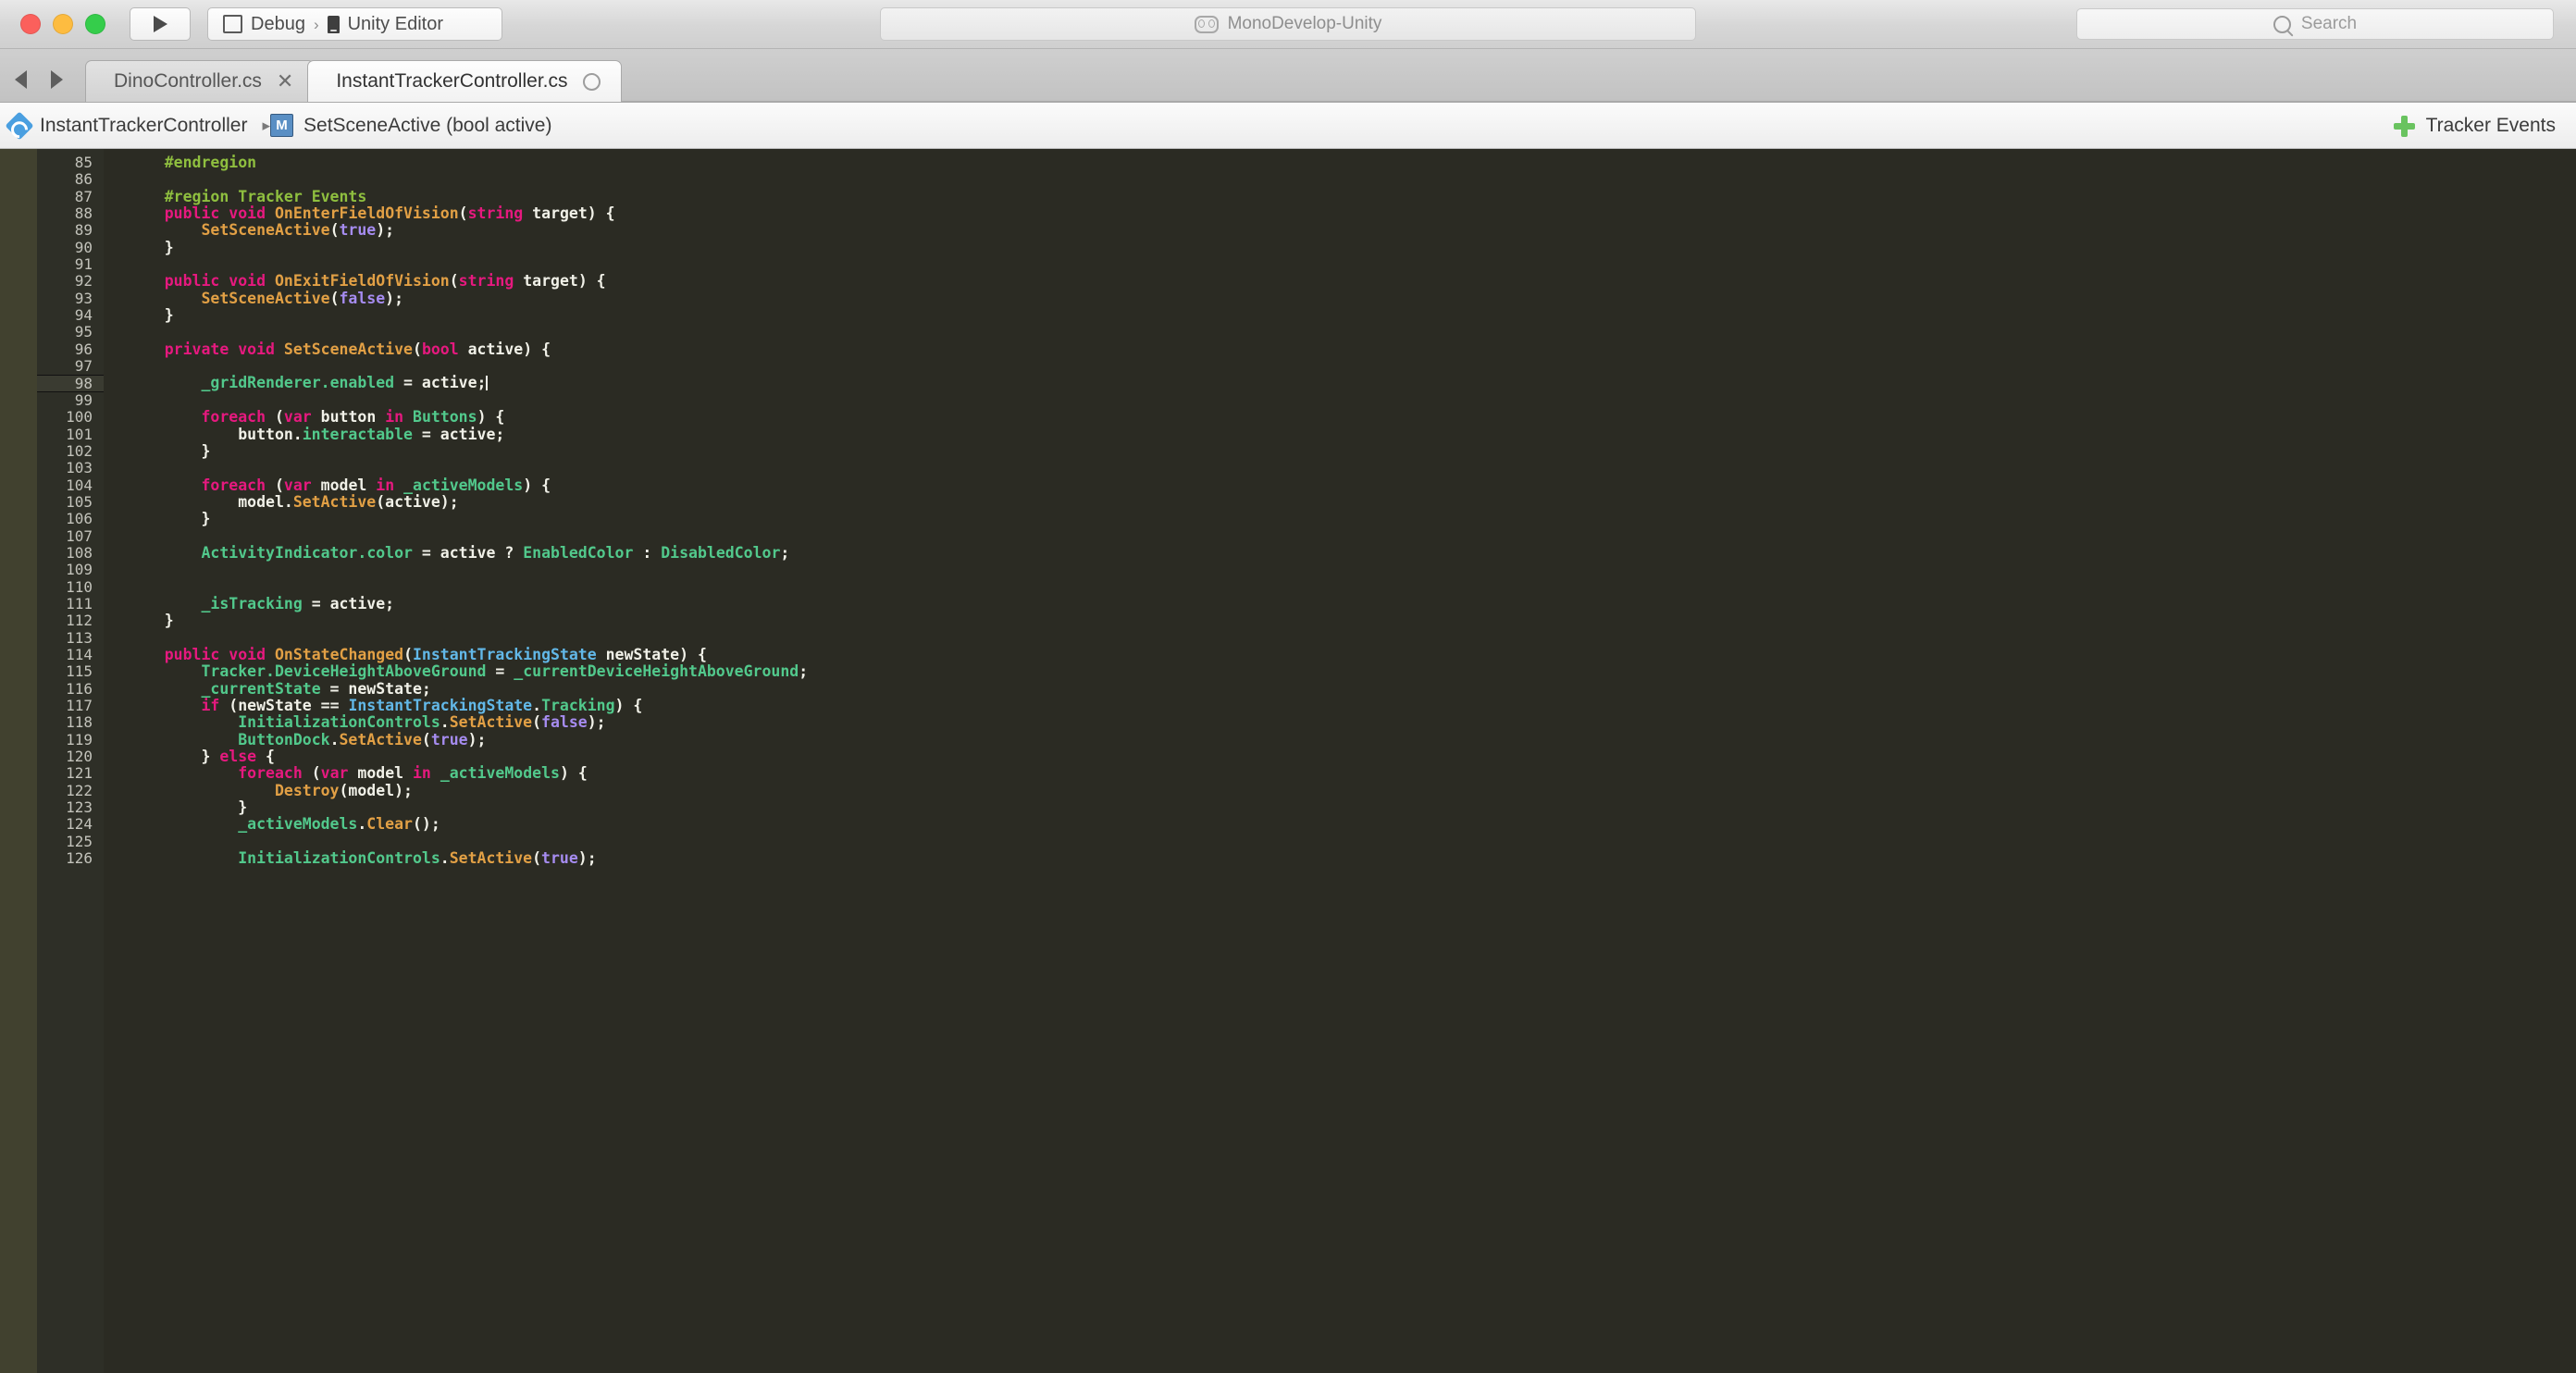 This screenshot has height=1373, width=2576. What do you see at coordinates (19, 761) in the screenshot?
I see `fold-strip` at bounding box center [19, 761].